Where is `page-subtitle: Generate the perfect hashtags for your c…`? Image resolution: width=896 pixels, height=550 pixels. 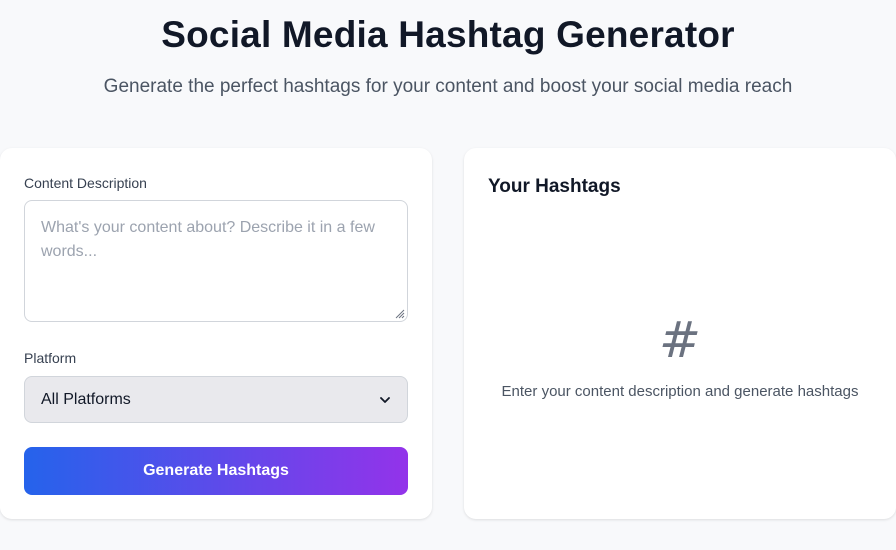 page-subtitle: Generate the perfect hashtags for your c… is located at coordinates (448, 86).